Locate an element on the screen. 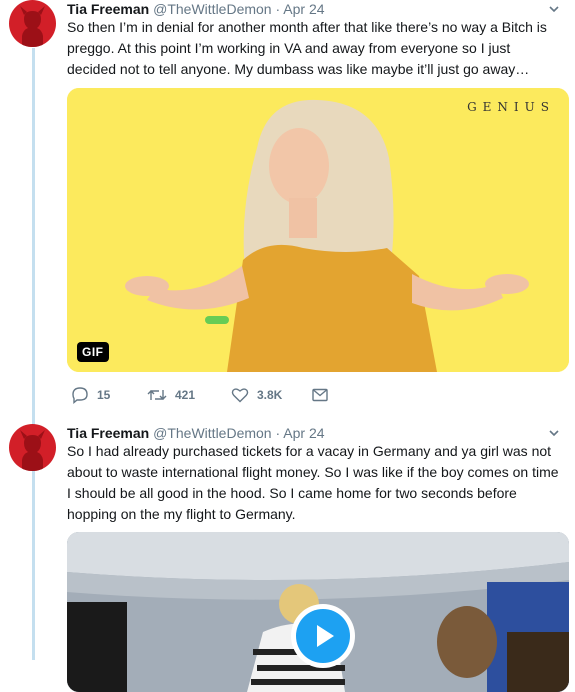  retweet-button: 421 is located at coordinates (171, 395).